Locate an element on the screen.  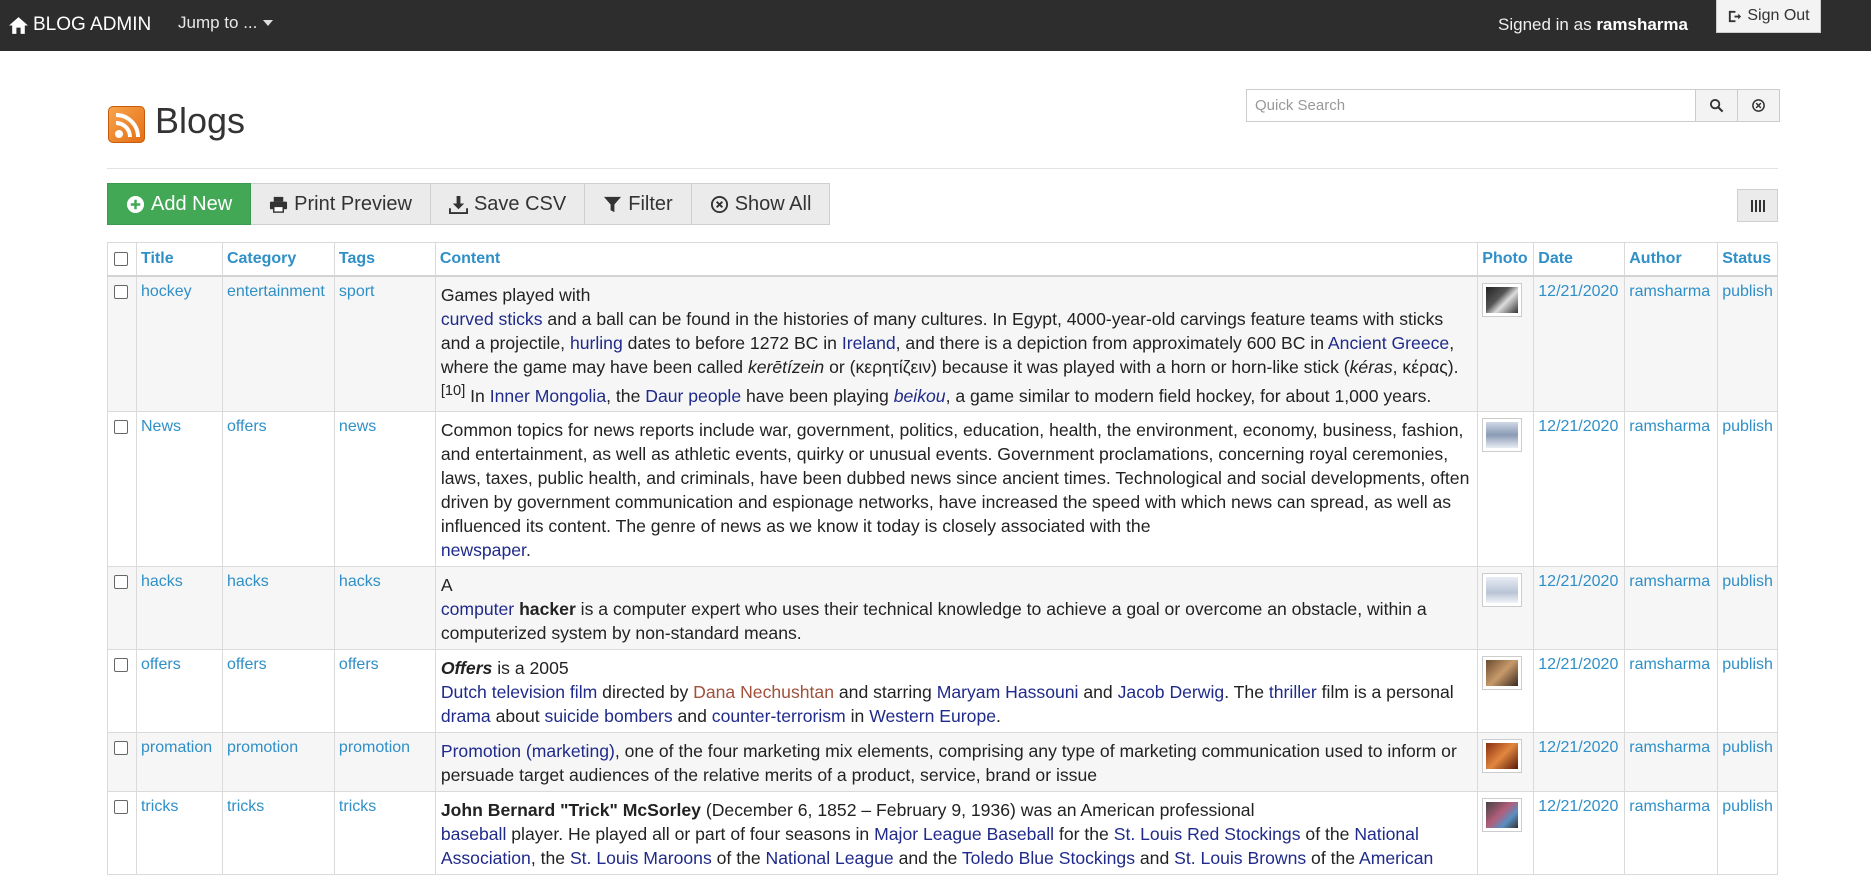
column-header-date: Date is located at coordinates (1579, 259).